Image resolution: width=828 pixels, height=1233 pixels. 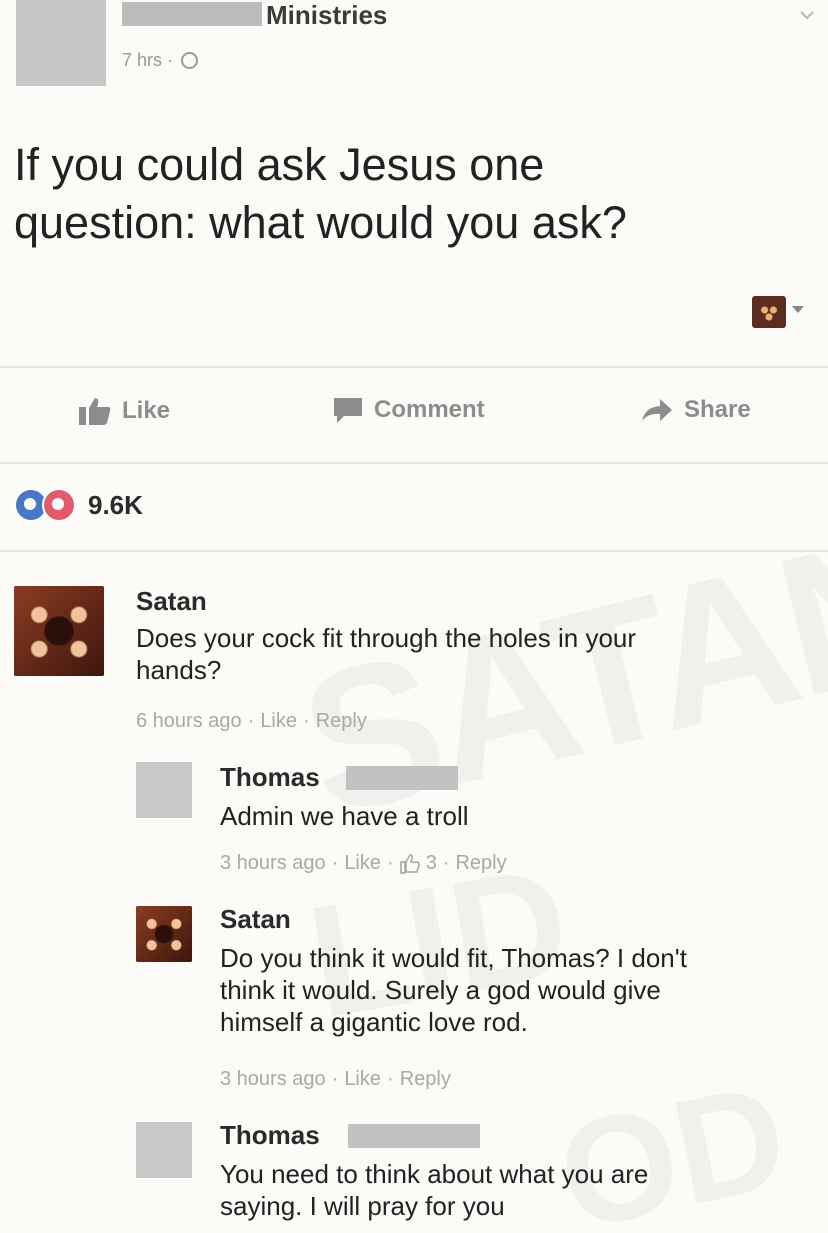 What do you see at coordinates (115, 504) in the screenshot?
I see `reaction-count: 9.6K` at bounding box center [115, 504].